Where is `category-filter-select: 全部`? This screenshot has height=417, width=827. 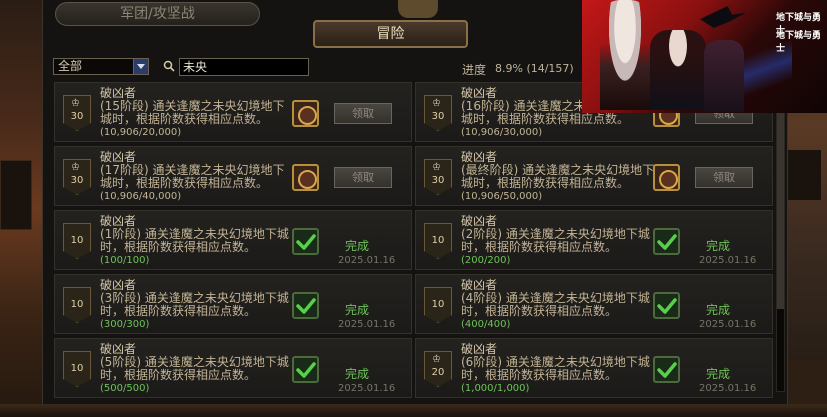 category-filter-select: 全部 is located at coordinates (101, 66).